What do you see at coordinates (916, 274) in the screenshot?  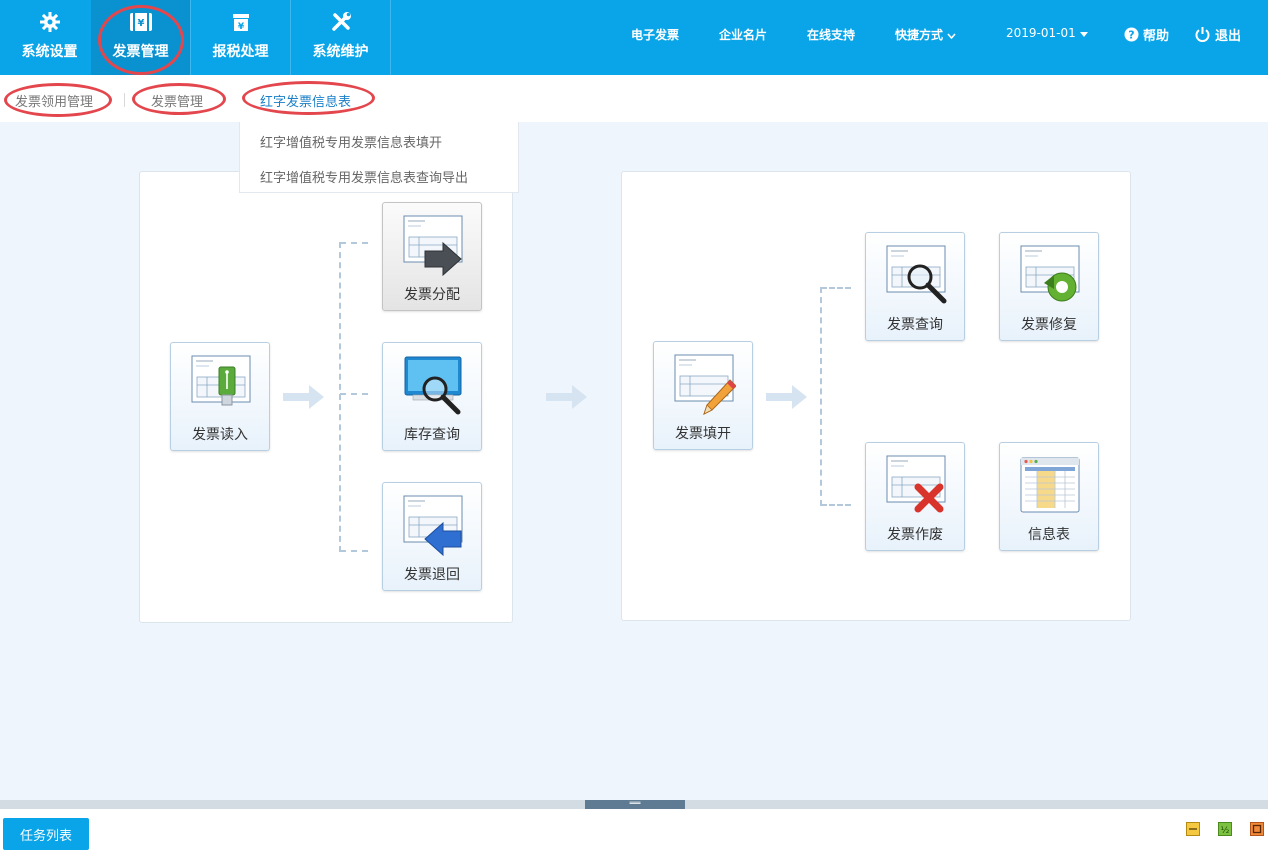 I see `magnifier-invoice-icon` at bounding box center [916, 274].